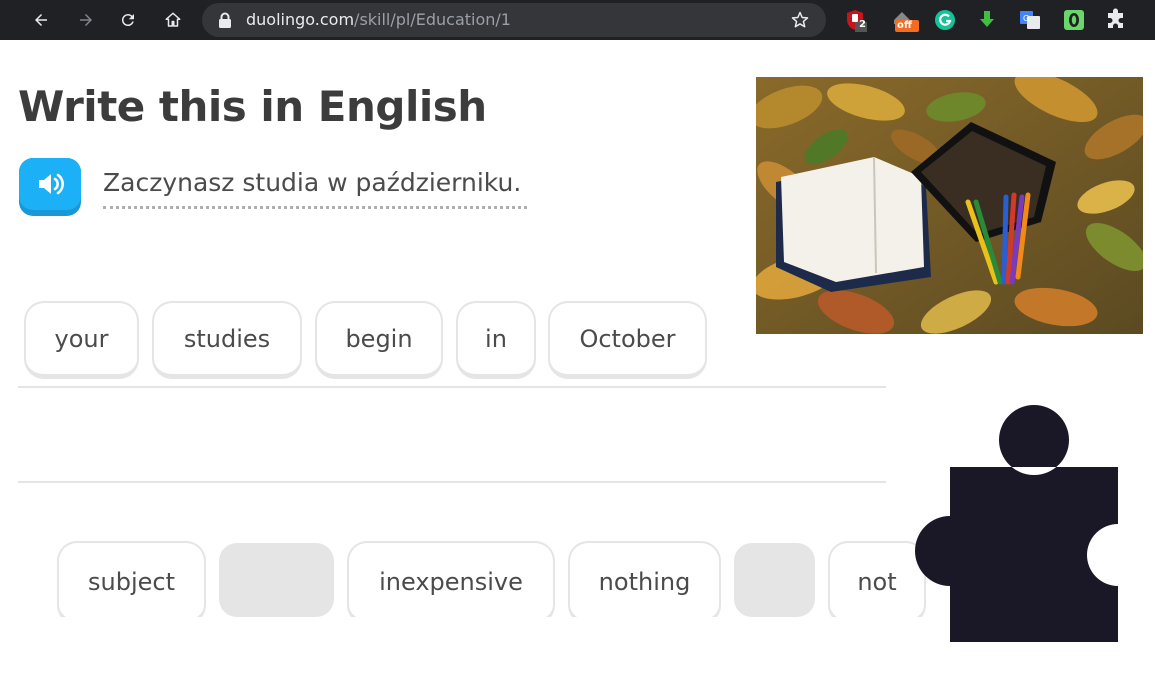 This screenshot has height=680, width=1155. Describe the element at coordinates (86, 20) in the screenshot. I see `forward-arrow-icon` at that location.